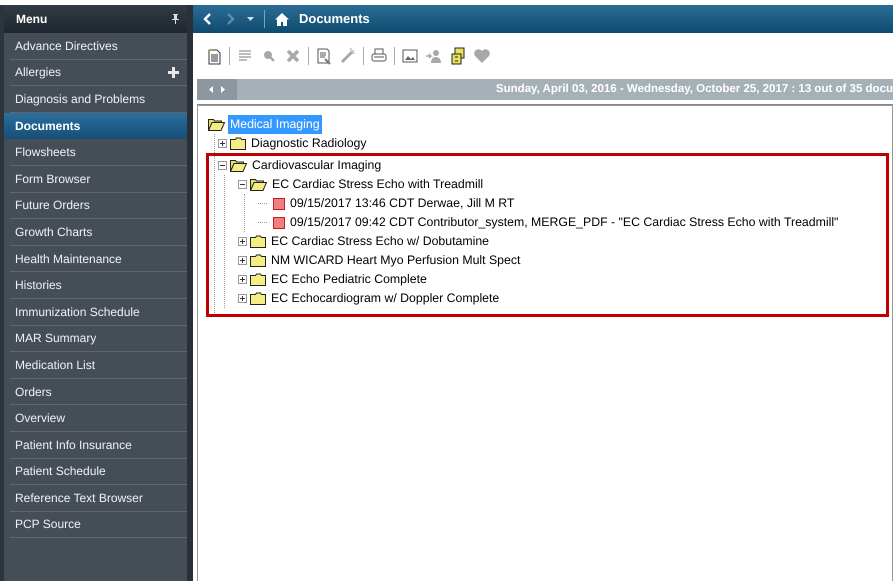  Describe the element at coordinates (694, 89) in the screenshot. I see `date-range-text: Sunday, April 03, 2016 - Wednesday, October 25, 2017 : 13 out of 35 docu` at that location.